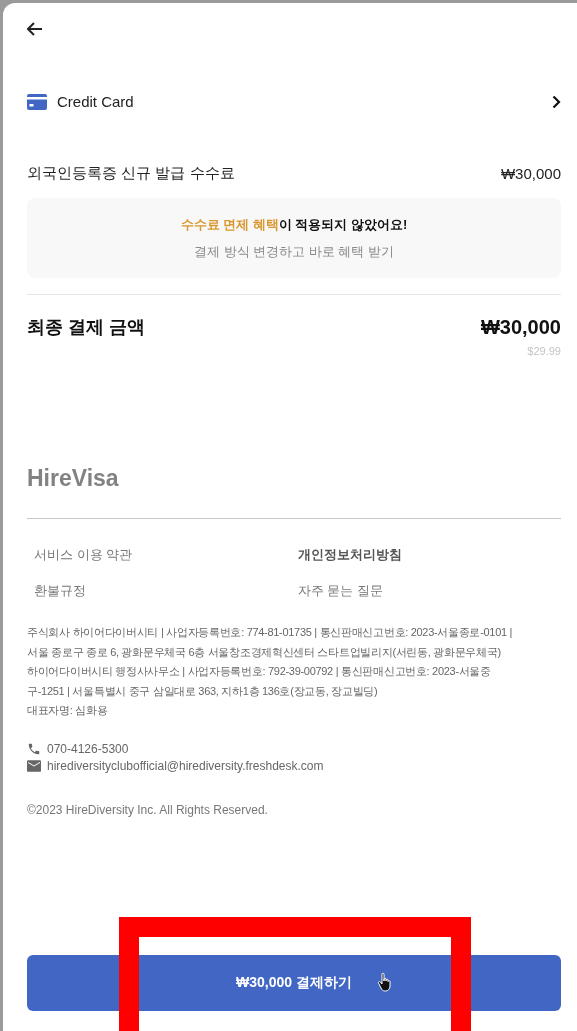 The width and height of the screenshot is (577, 1031). I want to click on payment-method-label: Credit Card, so click(95, 101).